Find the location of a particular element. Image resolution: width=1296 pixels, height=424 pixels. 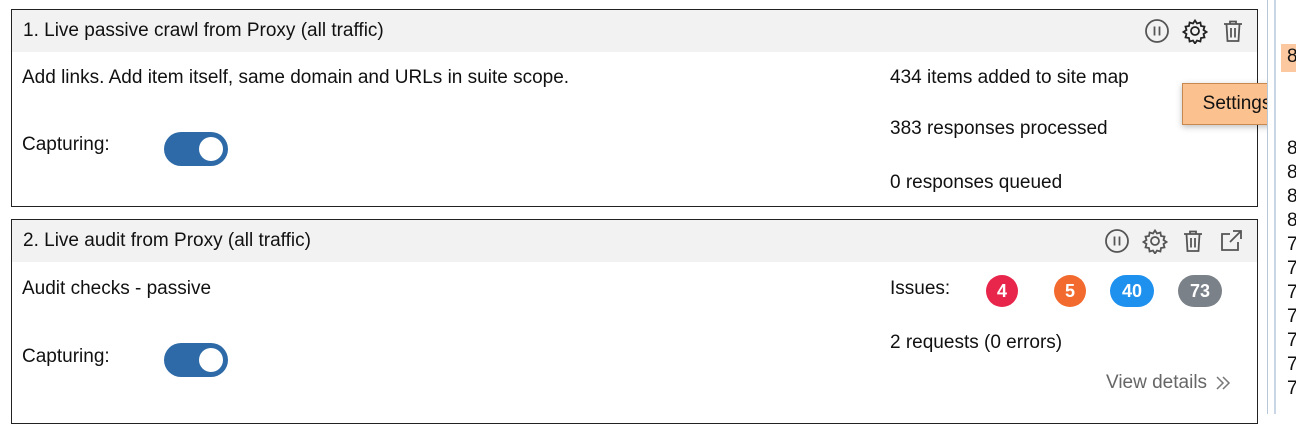

double-chevron-right-icon is located at coordinates (1223, 383).